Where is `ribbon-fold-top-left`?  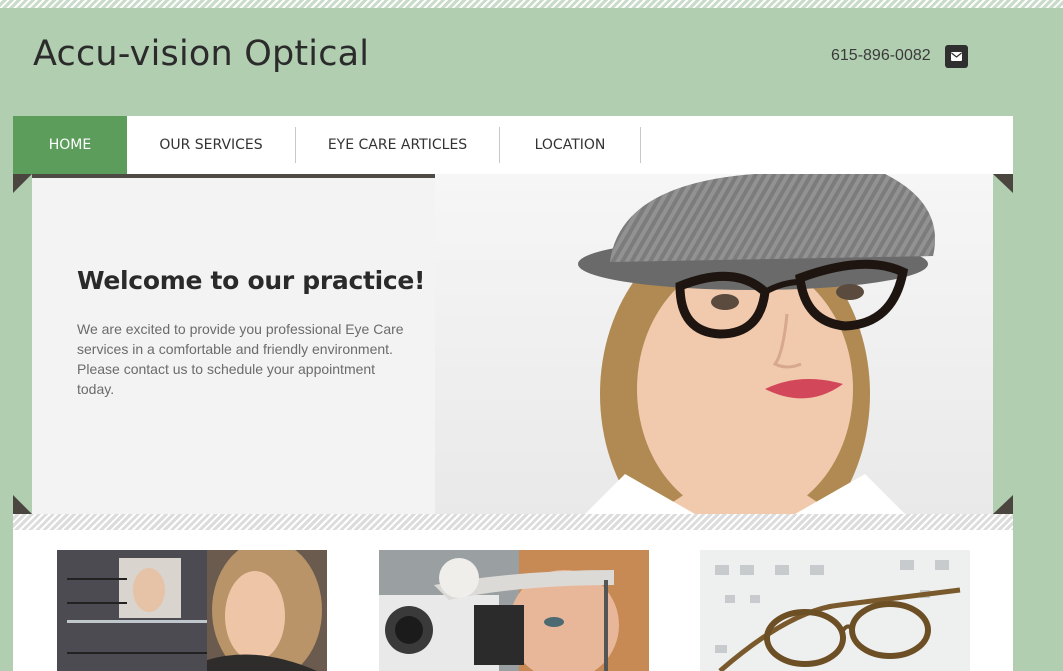
ribbon-fold-top-left is located at coordinates (22, 183).